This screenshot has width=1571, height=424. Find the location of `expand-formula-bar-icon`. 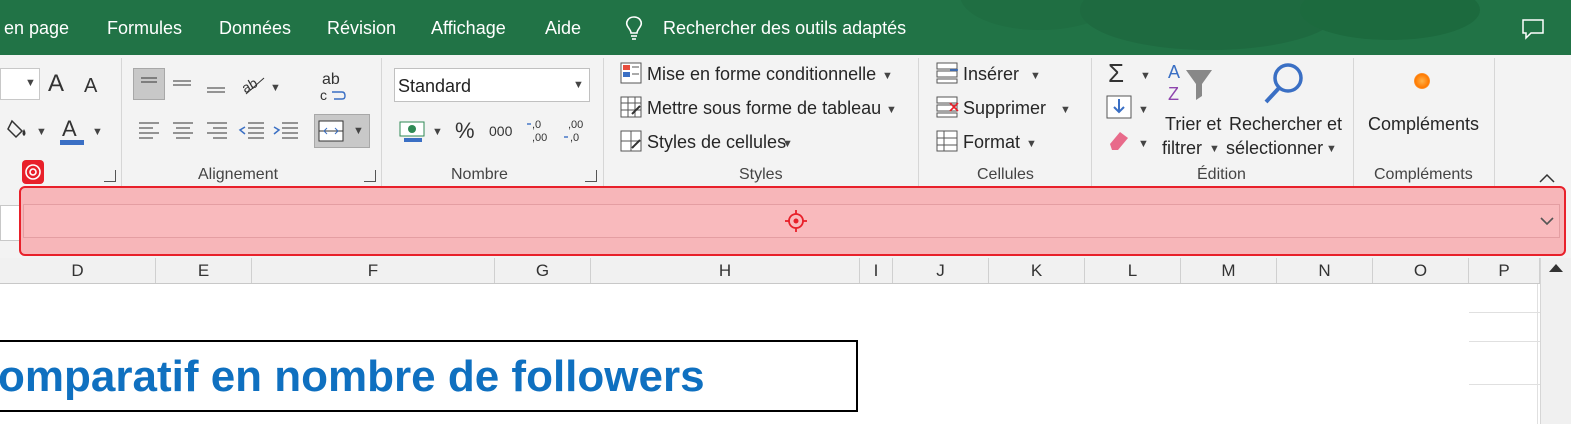

expand-formula-bar-icon is located at coordinates (1547, 221).